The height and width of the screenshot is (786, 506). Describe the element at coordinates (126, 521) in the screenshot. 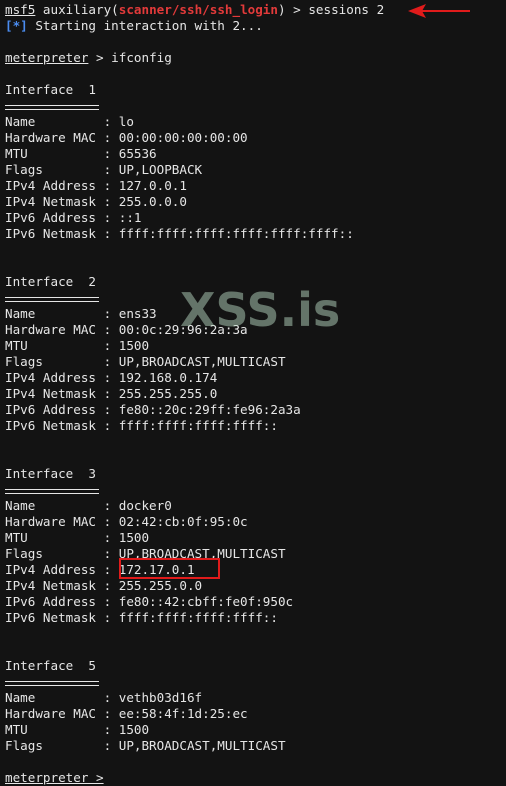

I see `interface-row: Hardware MAC : 02:42:cb:0f:95:0c` at that location.